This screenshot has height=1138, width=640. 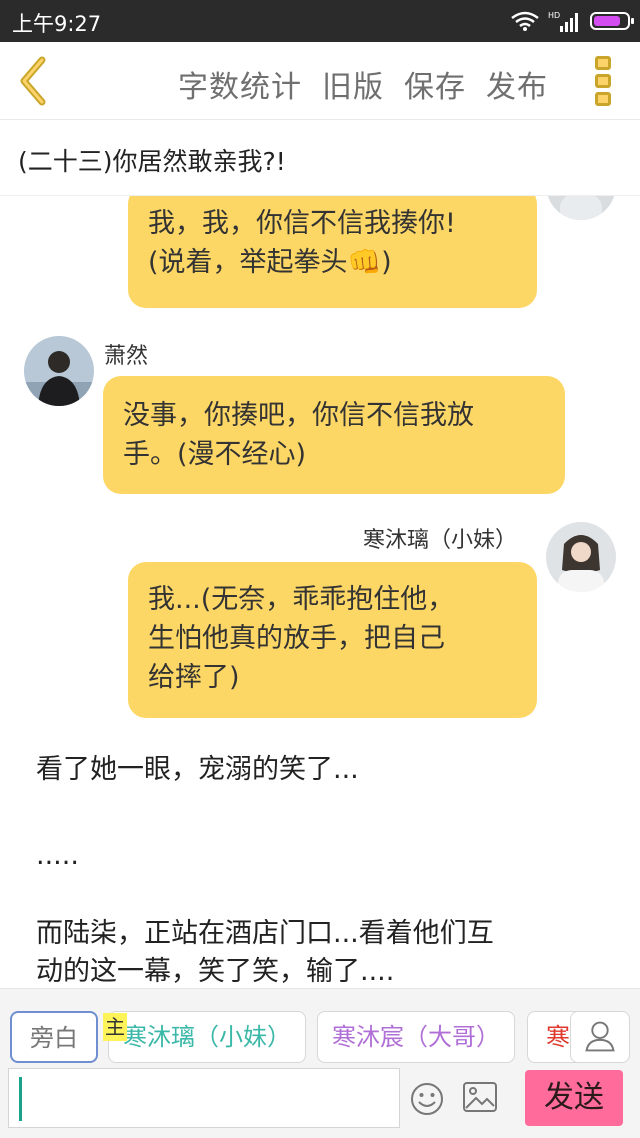 What do you see at coordinates (353, 84) in the screenshot?
I see `old-version-button: 旧版` at bounding box center [353, 84].